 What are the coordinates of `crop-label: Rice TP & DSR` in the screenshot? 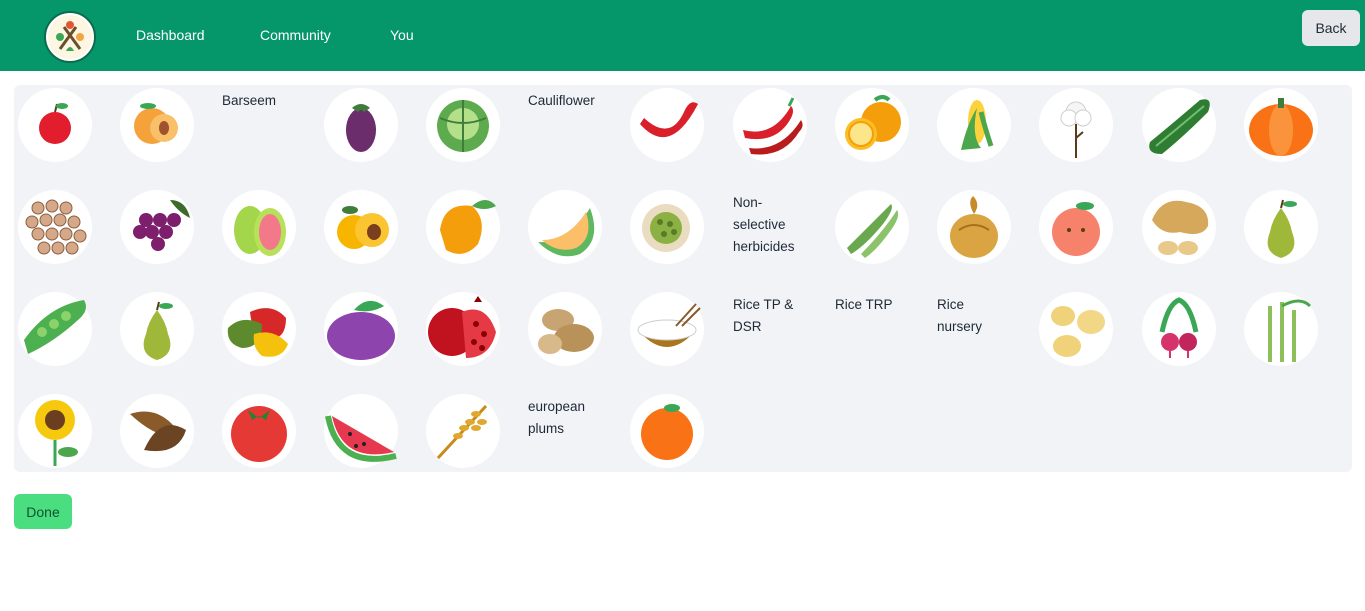 It's located at (763, 315).